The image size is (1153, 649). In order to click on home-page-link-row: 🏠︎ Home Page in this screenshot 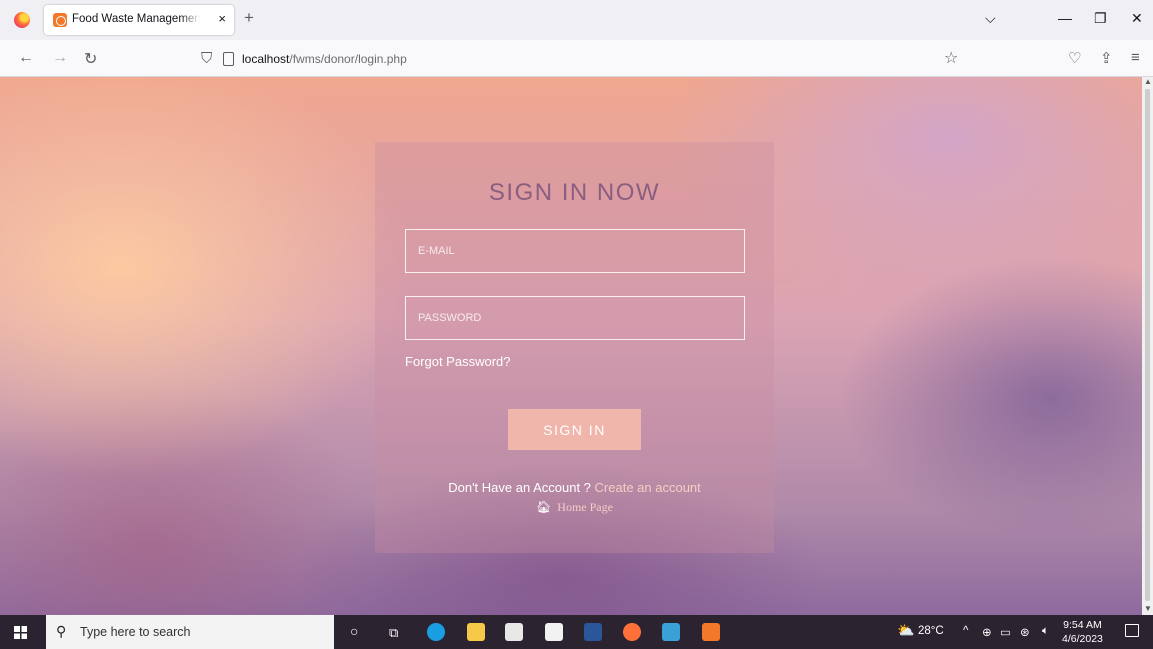, I will do `click(574, 507)`.